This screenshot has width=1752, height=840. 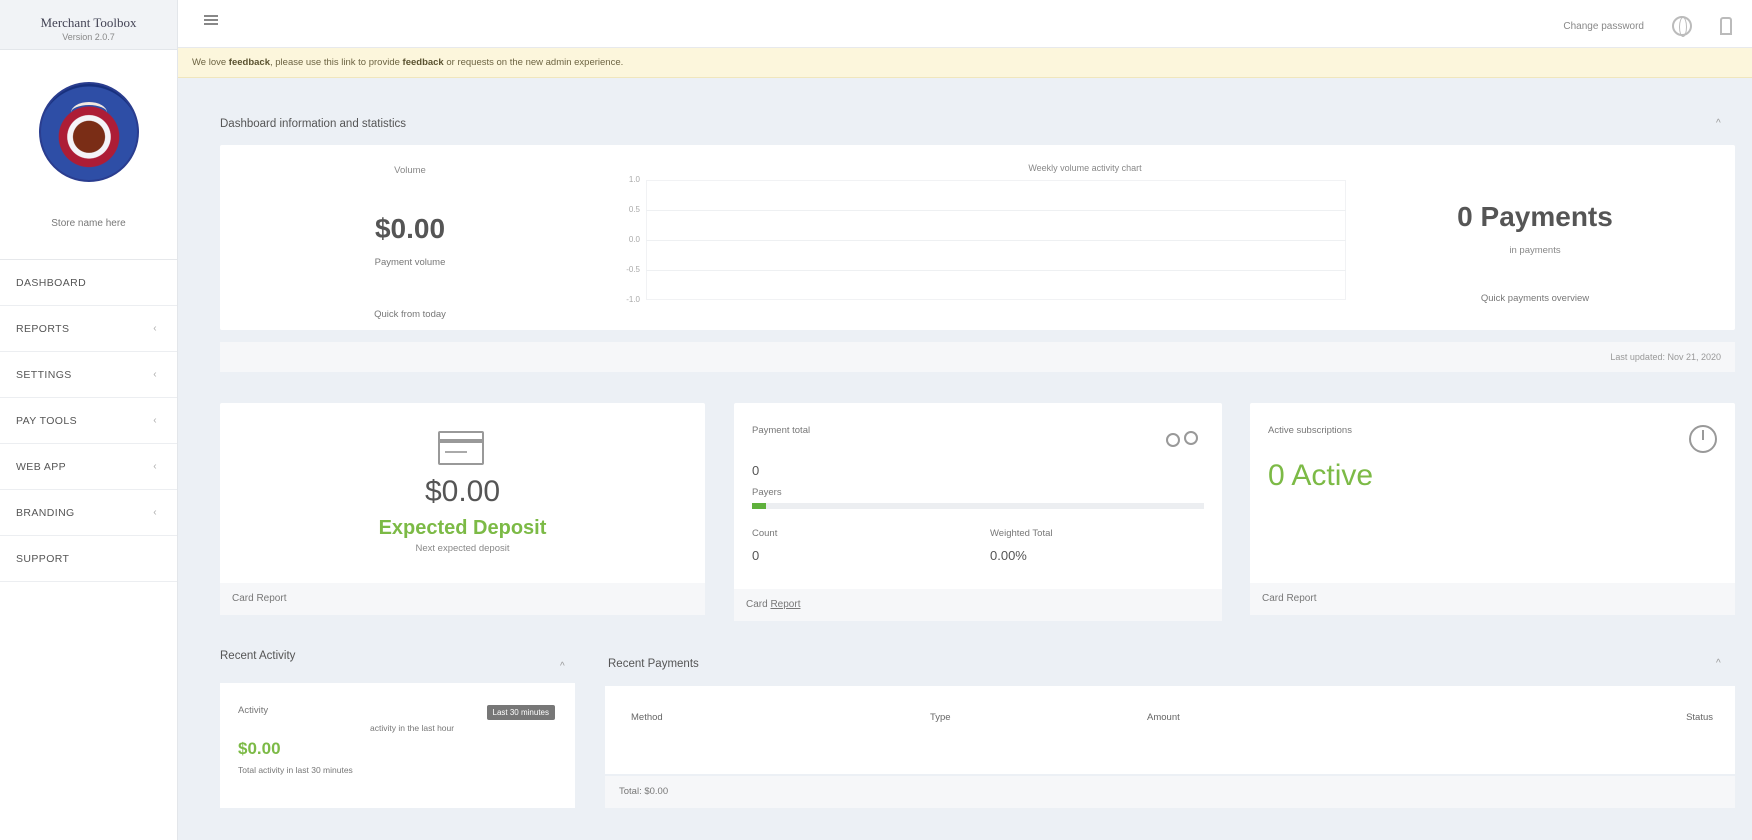 What do you see at coordinates (759, 506) in the screenshot?
I see `progress-fill` at bounding box center [759, 506].